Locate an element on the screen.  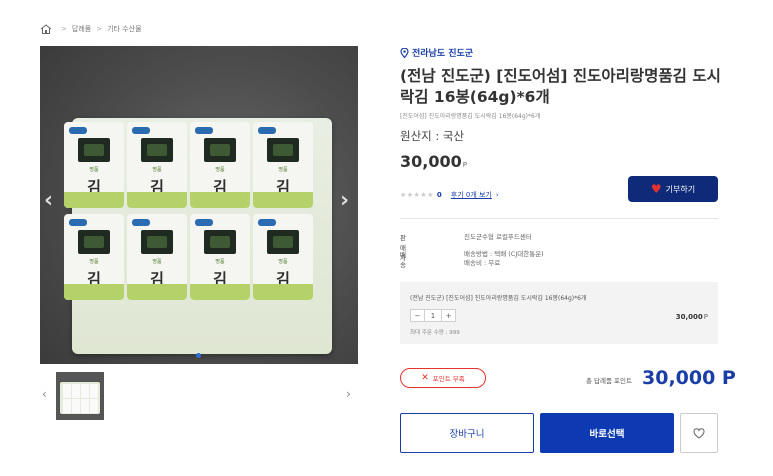
thumbnail-next-icon: › is located at coordinates (348, 394).